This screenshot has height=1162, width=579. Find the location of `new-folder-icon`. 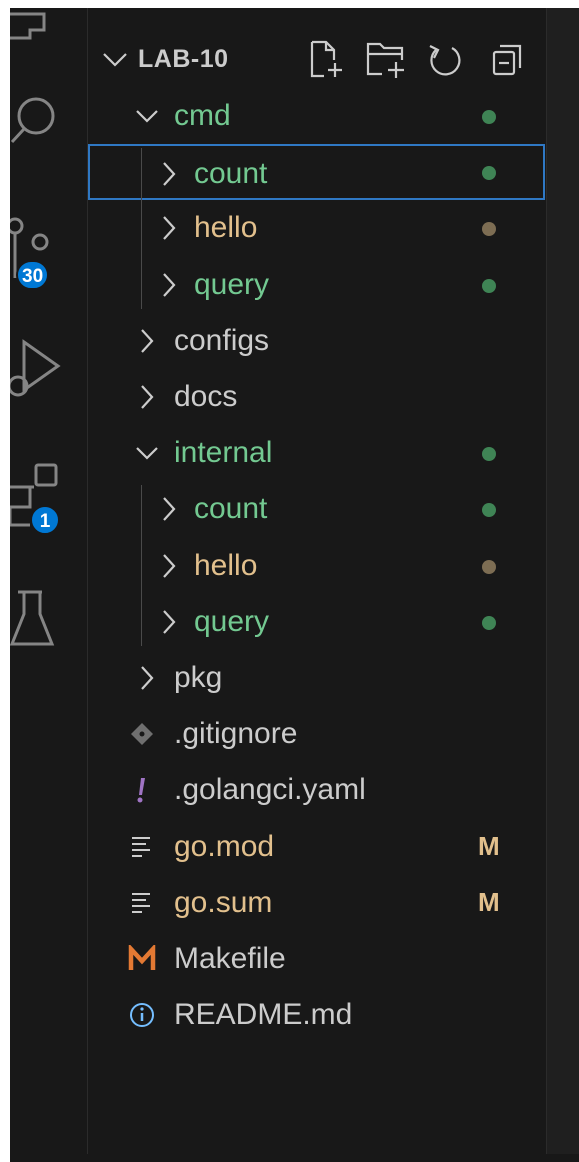

new-folder-icon is located at coordinates (385, 60).